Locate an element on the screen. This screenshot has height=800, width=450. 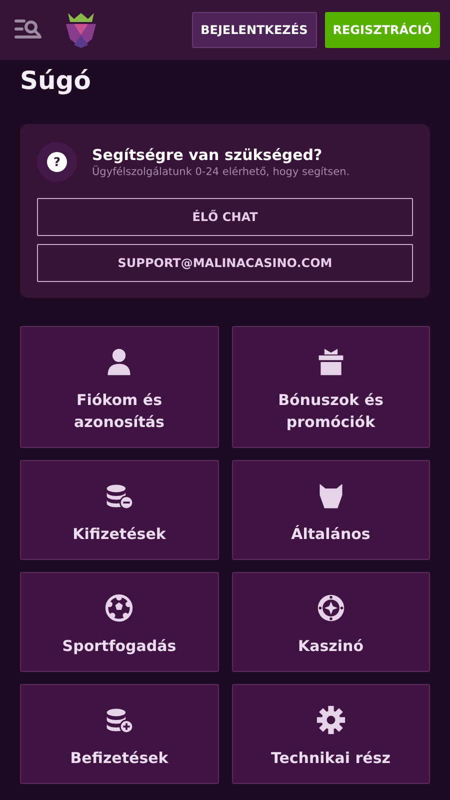
category-tile: Sportfogadás is located at coordinates (119, 622).